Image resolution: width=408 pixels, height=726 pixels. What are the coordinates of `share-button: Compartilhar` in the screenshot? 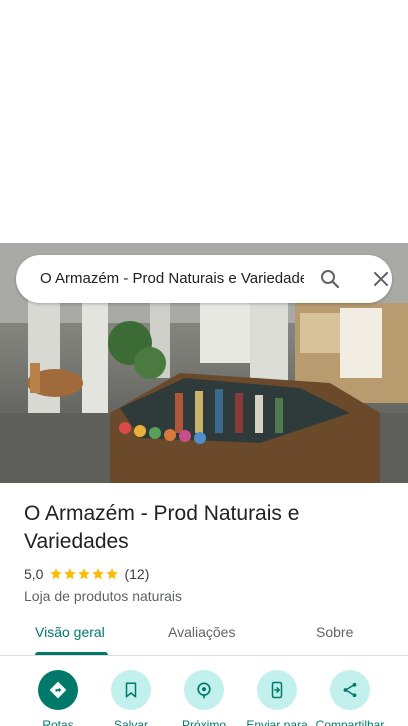 It's located at (350, 698).